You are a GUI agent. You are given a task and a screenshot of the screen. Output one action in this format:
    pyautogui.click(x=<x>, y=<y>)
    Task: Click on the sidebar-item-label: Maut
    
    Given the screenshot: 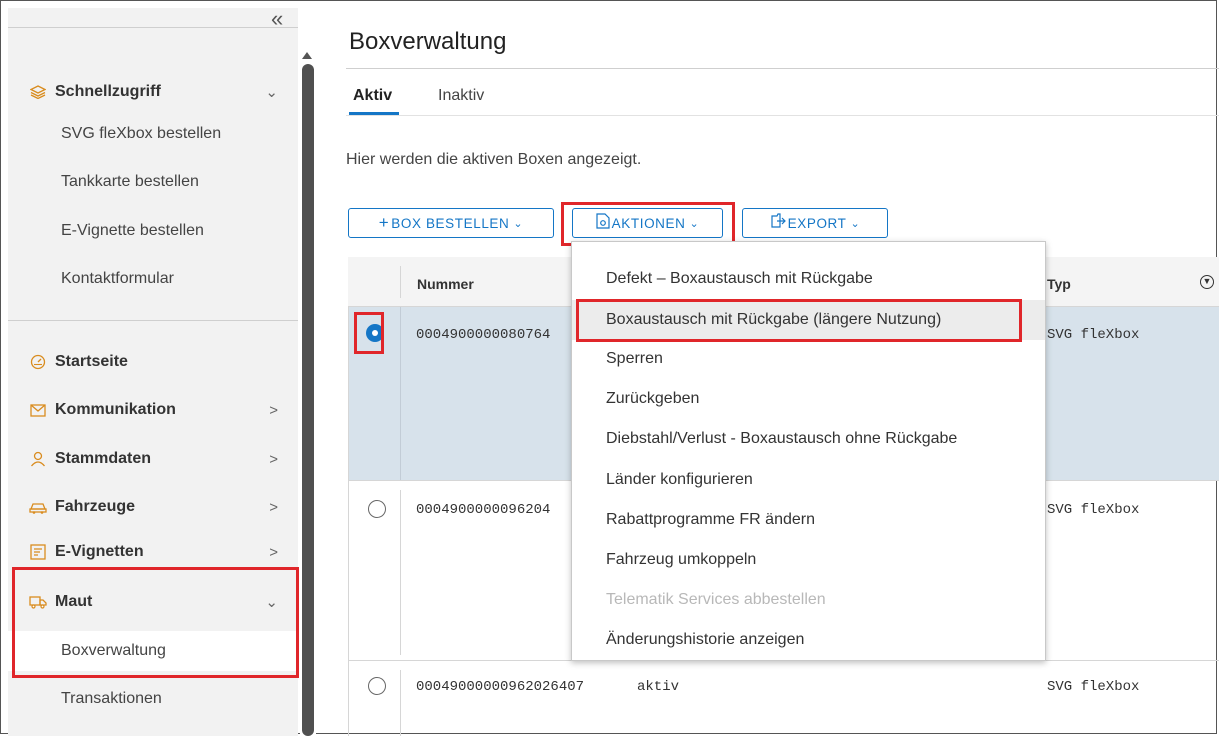 What is the action you would take?
    pyautogui.click(x=74, y=601)
    